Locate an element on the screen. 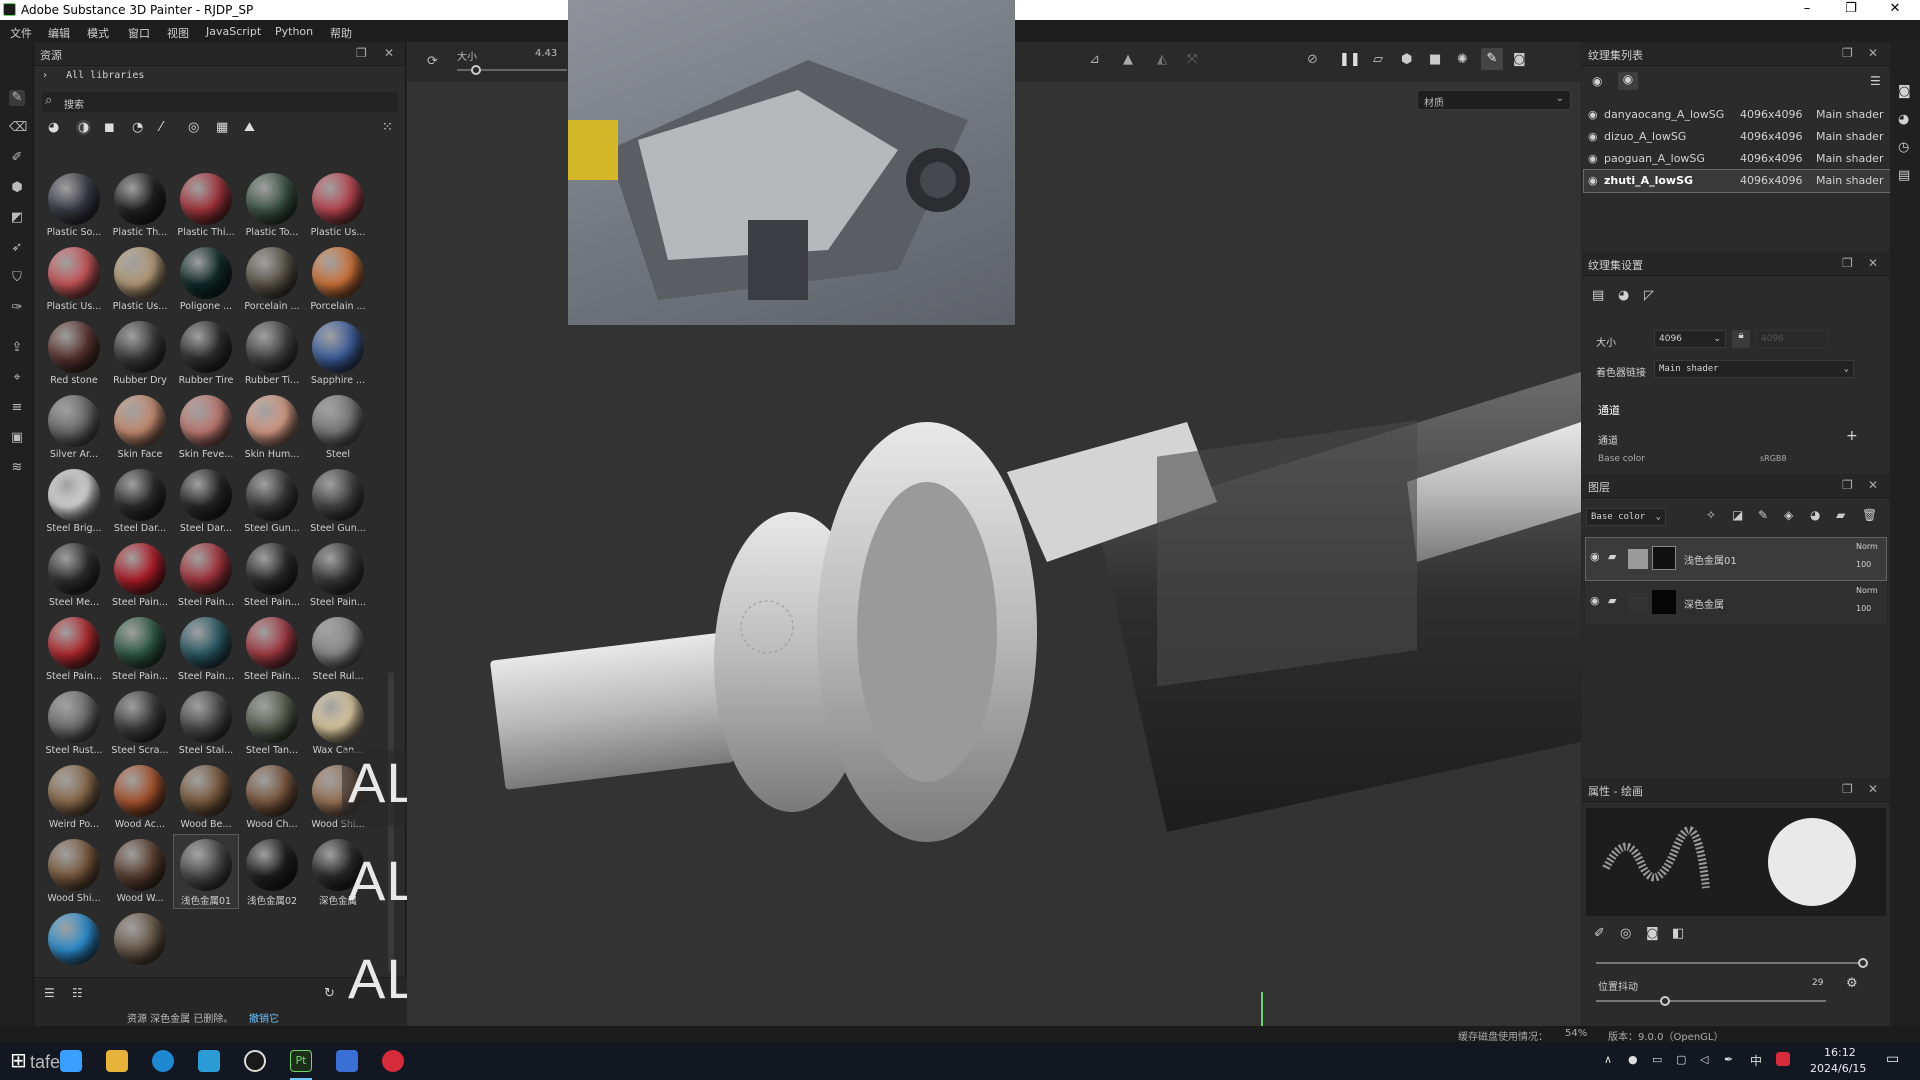 This screenshot has height=1080, width=1920. obs-icon is located at coordinates (255, 1061).